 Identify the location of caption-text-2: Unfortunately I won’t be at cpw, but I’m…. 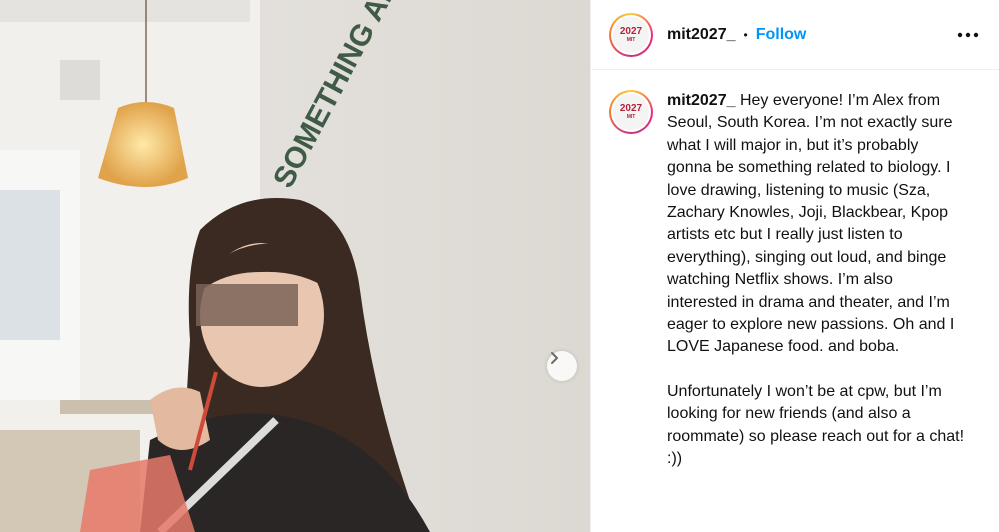
(816, 425).